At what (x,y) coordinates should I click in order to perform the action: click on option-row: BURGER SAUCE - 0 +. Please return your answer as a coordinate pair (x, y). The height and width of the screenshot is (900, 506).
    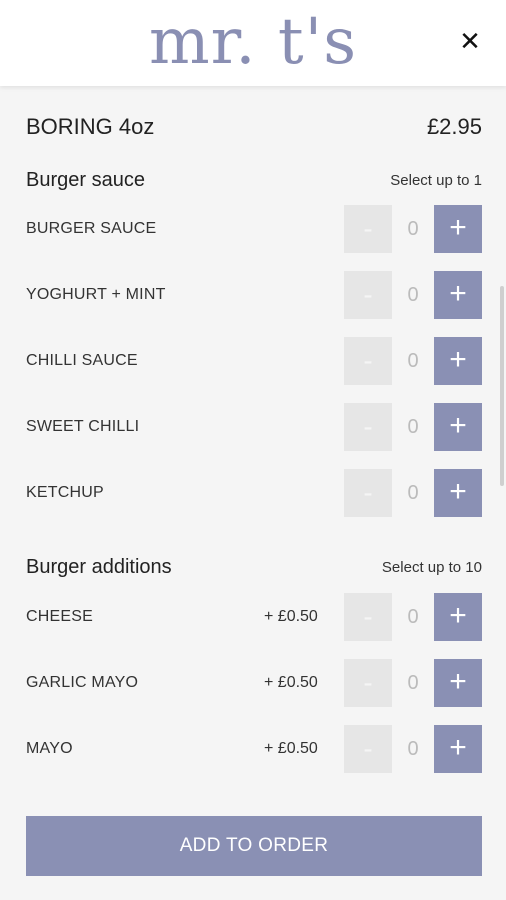
    Looking at the image, I should click on (254, 229).